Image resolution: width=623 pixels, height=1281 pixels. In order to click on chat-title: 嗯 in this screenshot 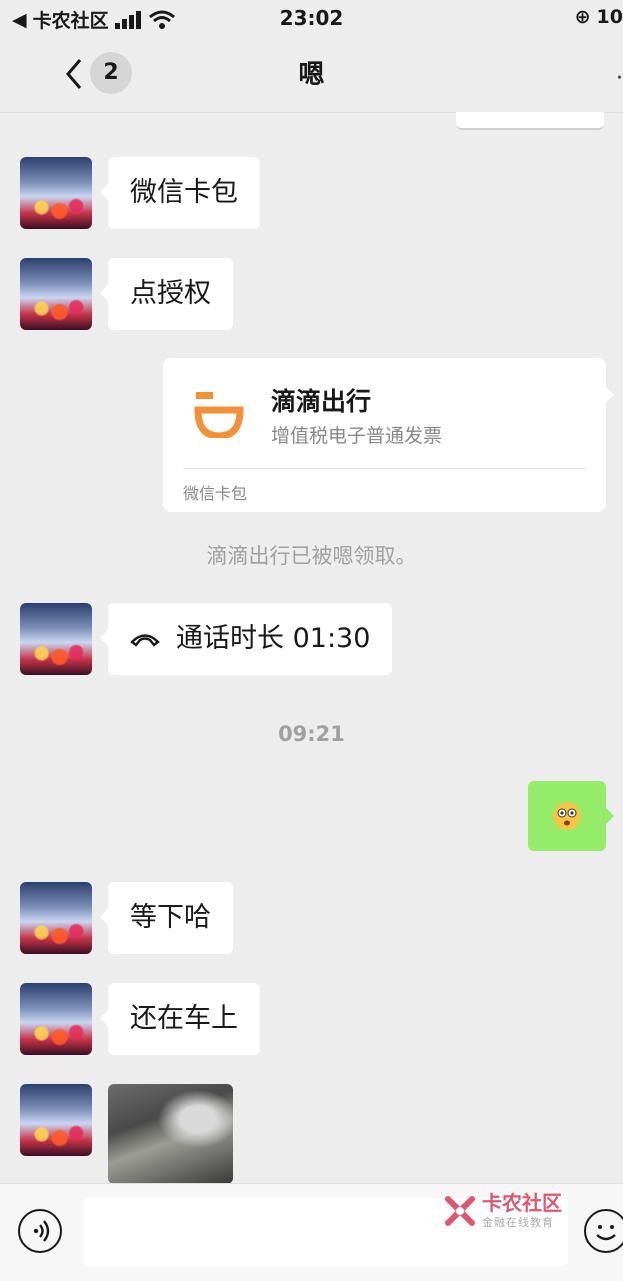, I will do `click(311, 75)`.